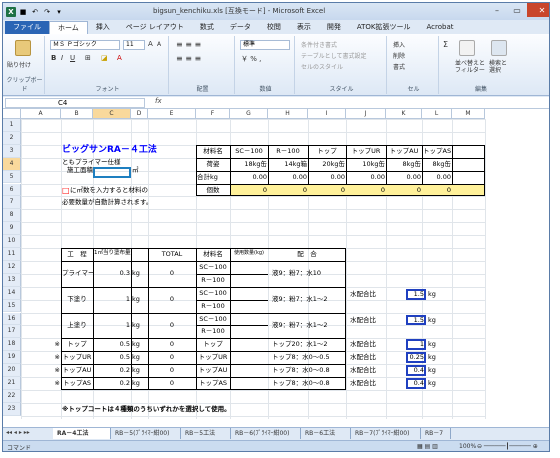 This screenshot has width=560, height=458. What do you see at coordinates (62, 58) in the screenshot?
I see `italic-icon: I` at bounding box center [62, 58].